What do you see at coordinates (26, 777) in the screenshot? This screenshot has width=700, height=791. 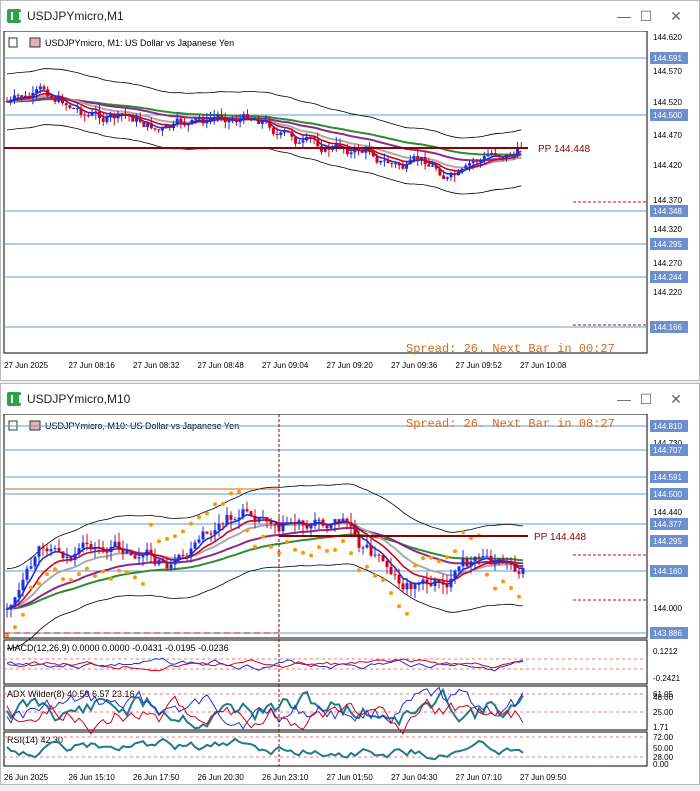 I see `time-axis-label: 26 Jun 2025` at bounding box center [26, 777].